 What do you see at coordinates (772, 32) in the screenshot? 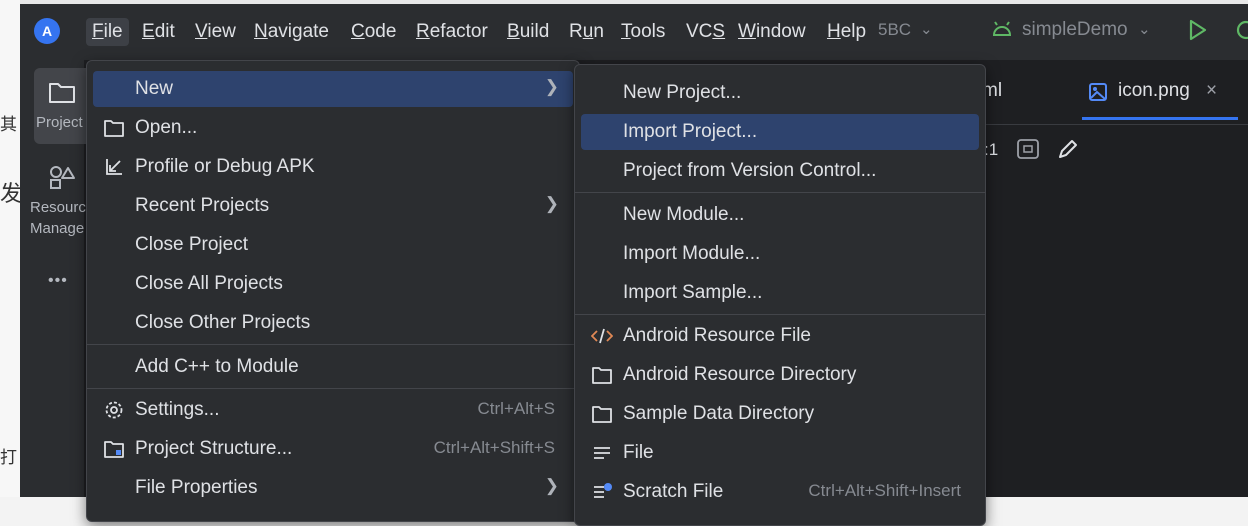
I see `menu-window: Window` at bounding box center [772, 32].